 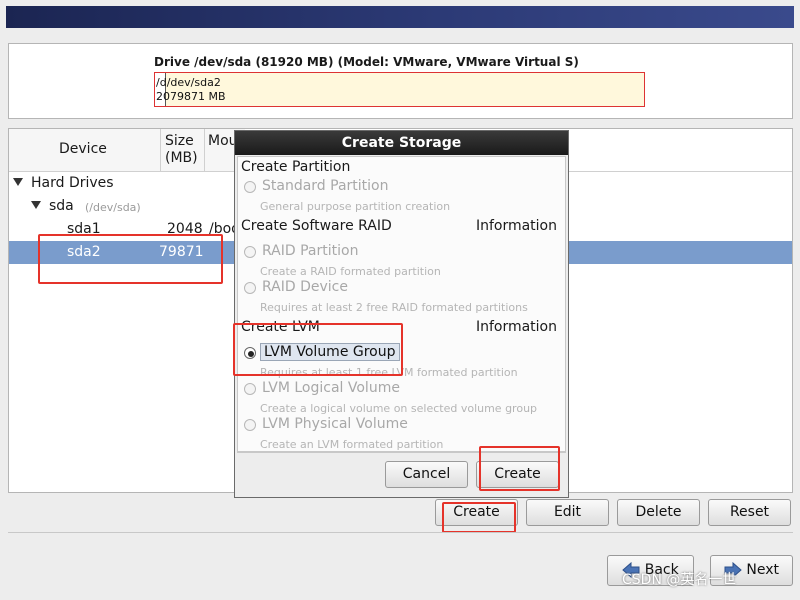 What do you see at coordinates (280, 327) in the screenshot?
I see `section-create-lvm: Create LVM` at bounding box center [280, 327].